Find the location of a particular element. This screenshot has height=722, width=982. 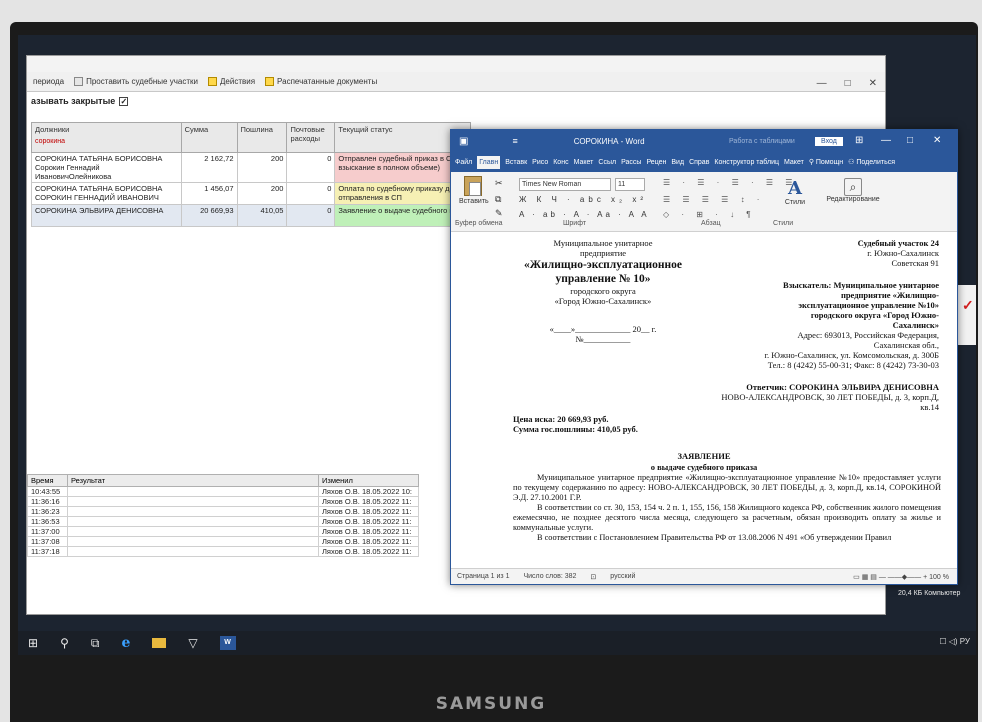

tab-design: Конс is located at coordinates (560, 162).